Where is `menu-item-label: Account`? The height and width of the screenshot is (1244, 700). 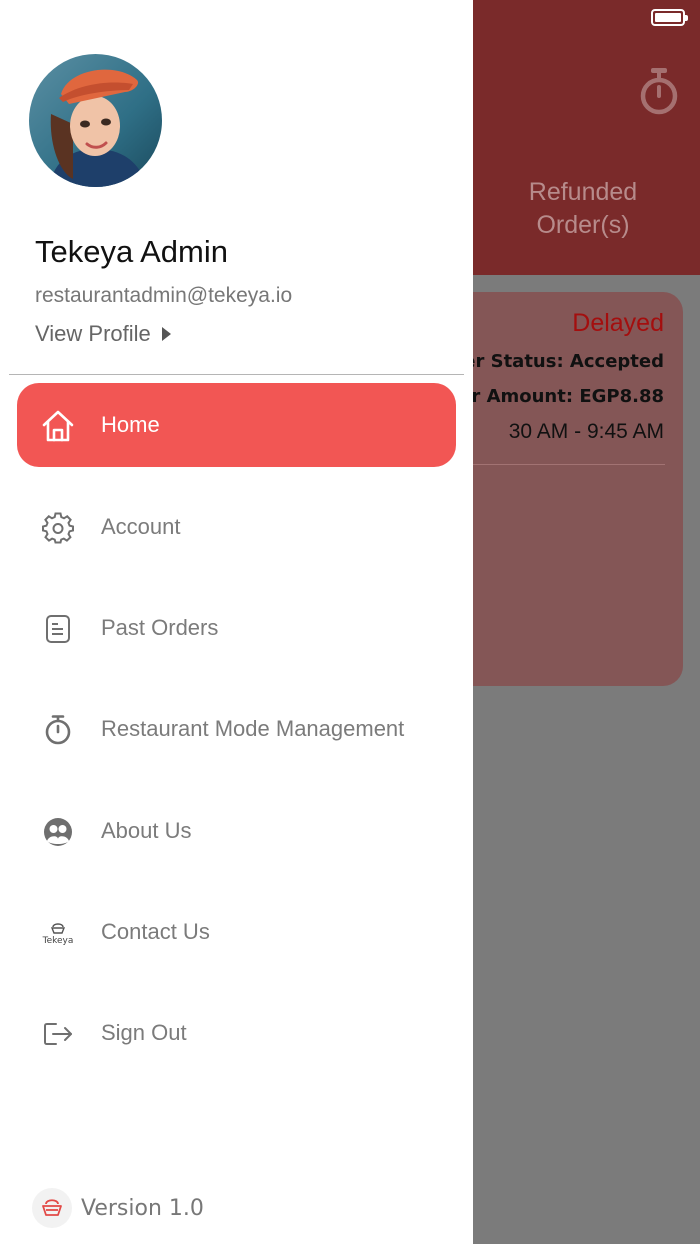 menu-item-label: Account is located at coordinates (141, 526).